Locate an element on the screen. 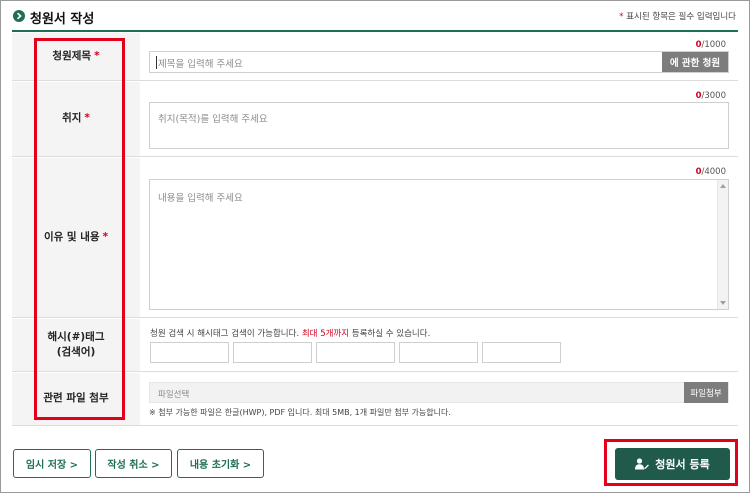  temp-save-button: 임시 저장 > is located at coordinates (52, 463).